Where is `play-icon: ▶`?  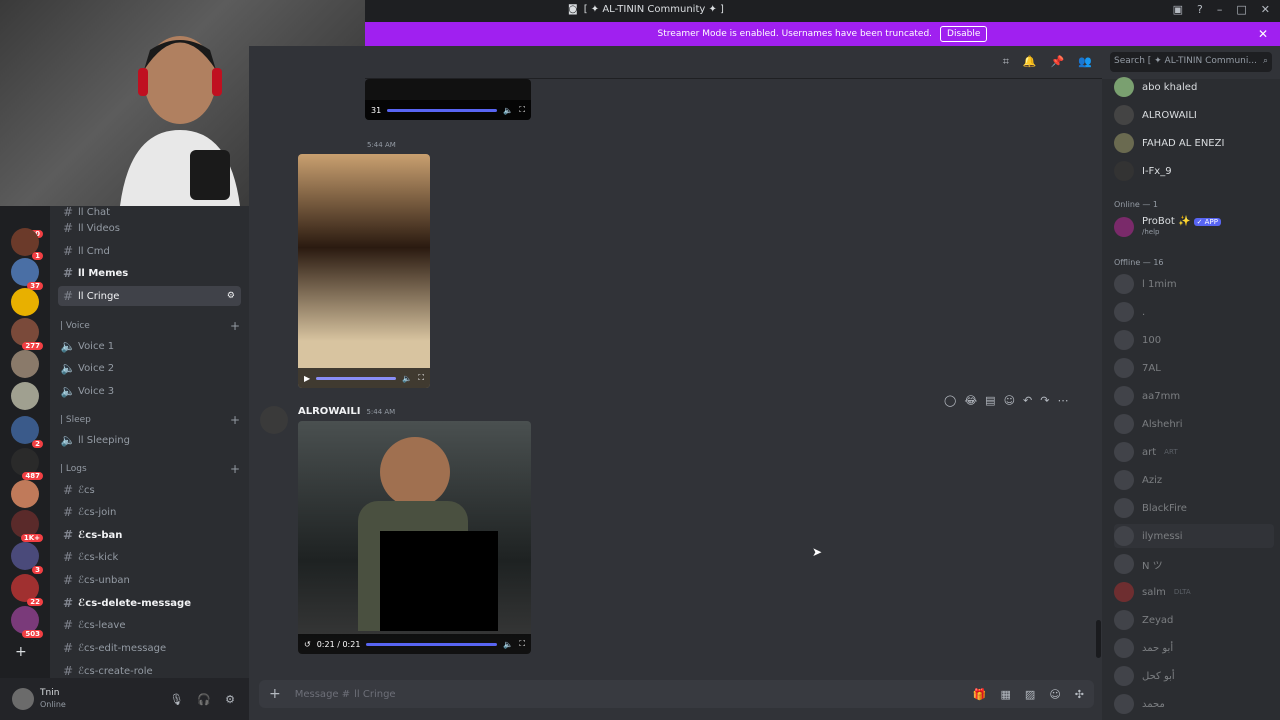 play-icon: ▶ is located at coordinates (307, 378).